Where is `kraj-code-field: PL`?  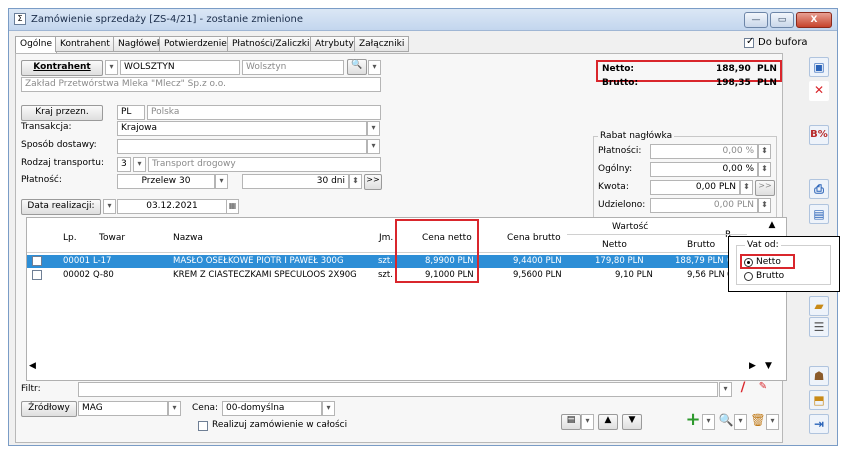 kraj-code-field: PL is located at coordinates (131, 112).